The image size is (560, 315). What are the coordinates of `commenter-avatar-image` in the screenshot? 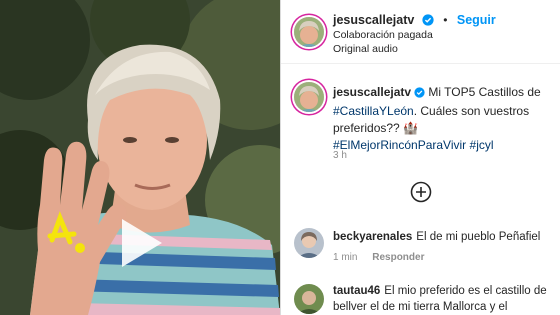 It's located at (309, 243).